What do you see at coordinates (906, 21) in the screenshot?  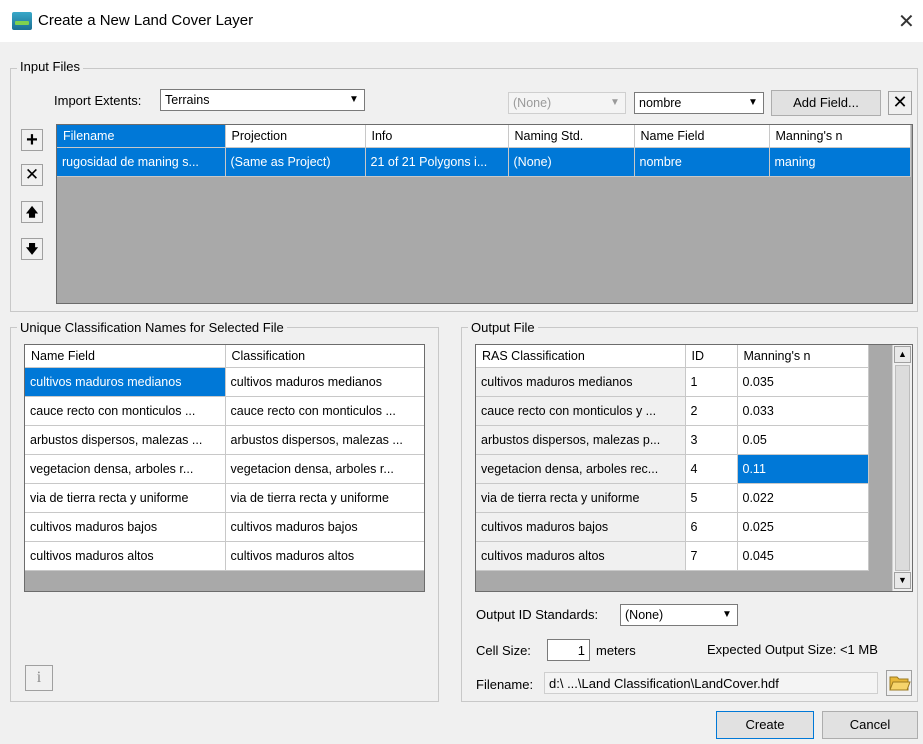 I see `close-icon: ✕` at bounding box center [906, 21].